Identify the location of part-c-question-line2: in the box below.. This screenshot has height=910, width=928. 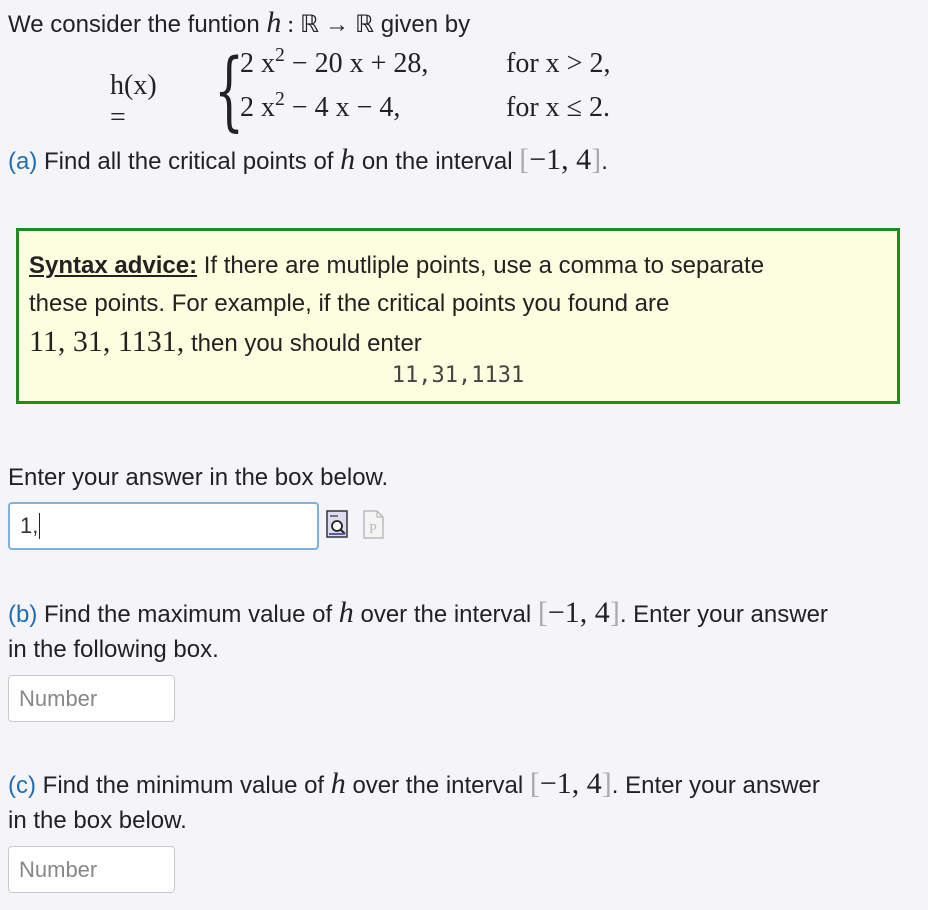
(97, 820).